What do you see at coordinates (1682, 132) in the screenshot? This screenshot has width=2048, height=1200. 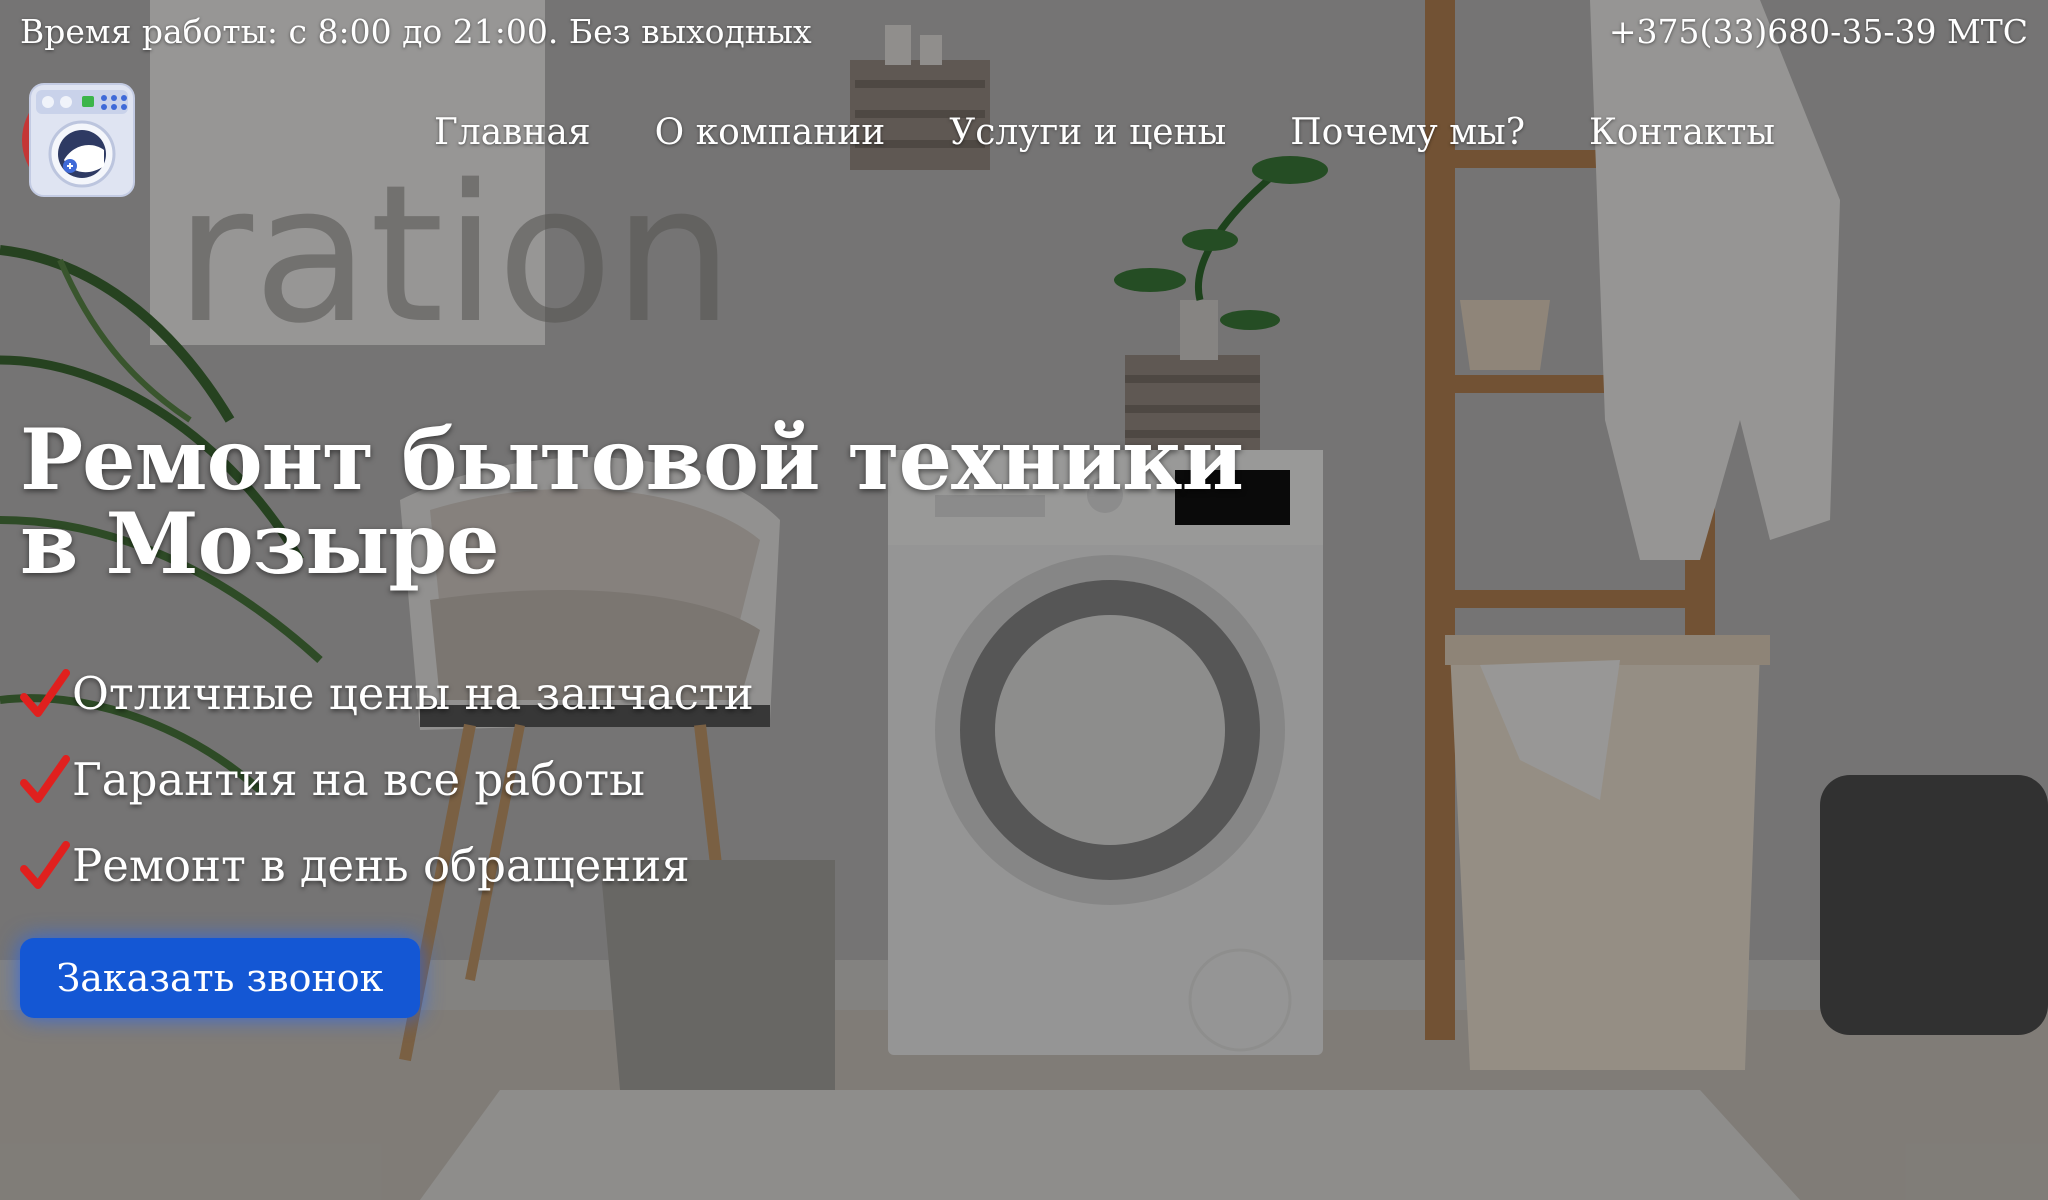 I see `nav-item-contacts: Контакты` at bounding box center [1682, 132].